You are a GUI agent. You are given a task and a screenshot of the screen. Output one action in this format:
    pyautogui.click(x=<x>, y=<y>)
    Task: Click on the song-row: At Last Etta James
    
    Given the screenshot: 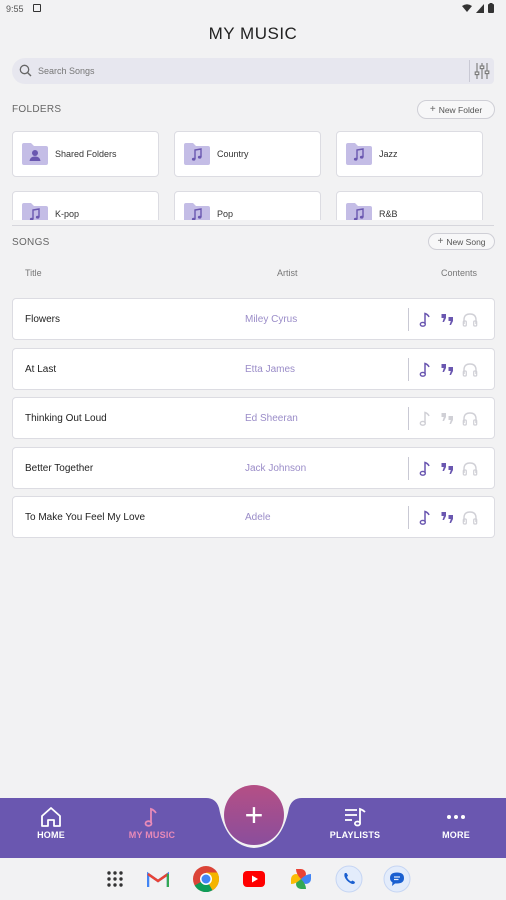 What is the action you would take?
    pyautogui.click(x=253, y=368)
    